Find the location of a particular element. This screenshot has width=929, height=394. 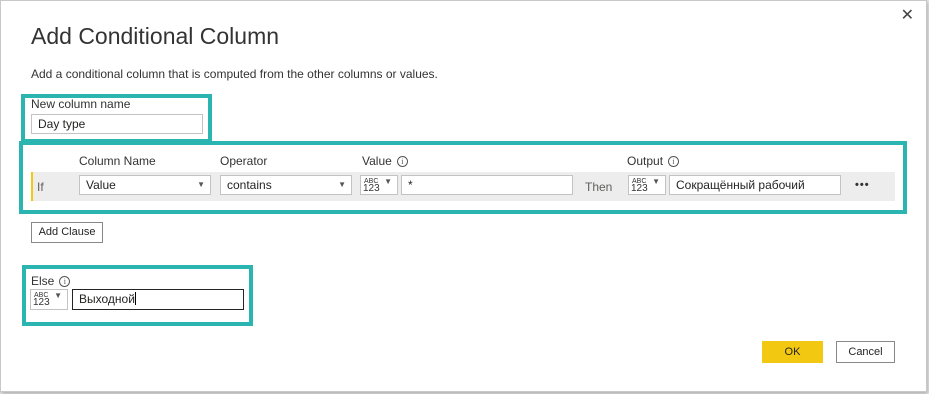

value-type-button: ABC 123 ▼ is located at coordinates (379, 185).